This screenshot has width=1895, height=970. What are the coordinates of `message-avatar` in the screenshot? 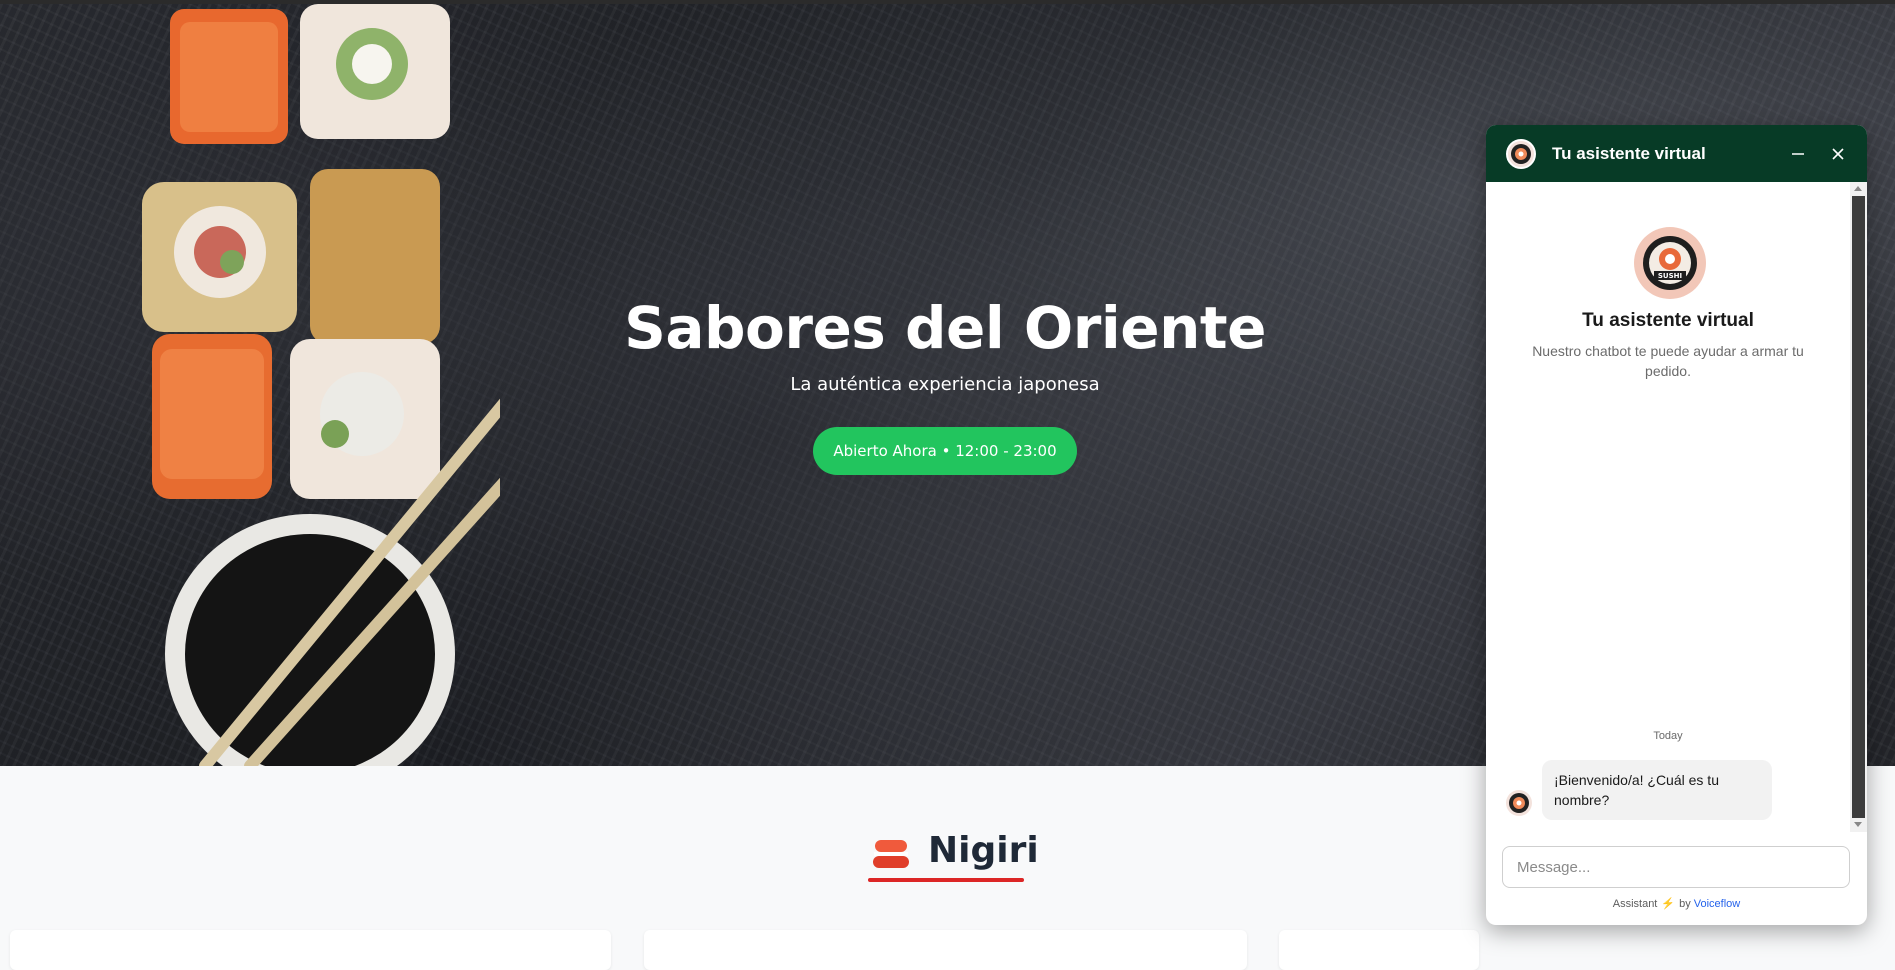 It's located at (1519, 803).